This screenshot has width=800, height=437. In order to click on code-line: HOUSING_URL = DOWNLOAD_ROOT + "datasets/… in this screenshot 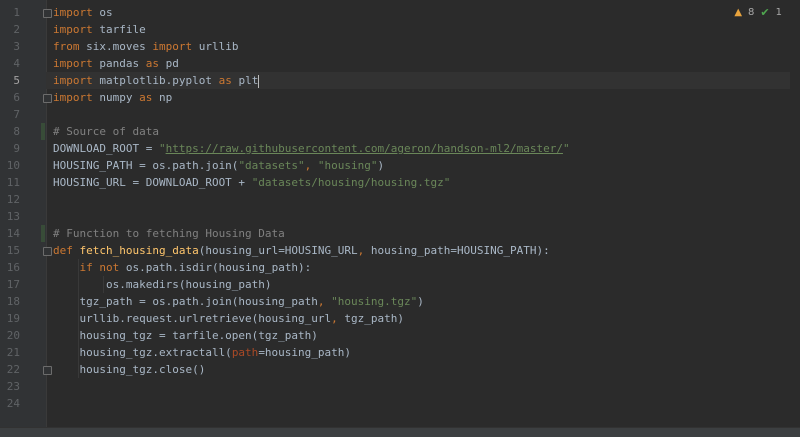, I will do `click(426, 182)`.